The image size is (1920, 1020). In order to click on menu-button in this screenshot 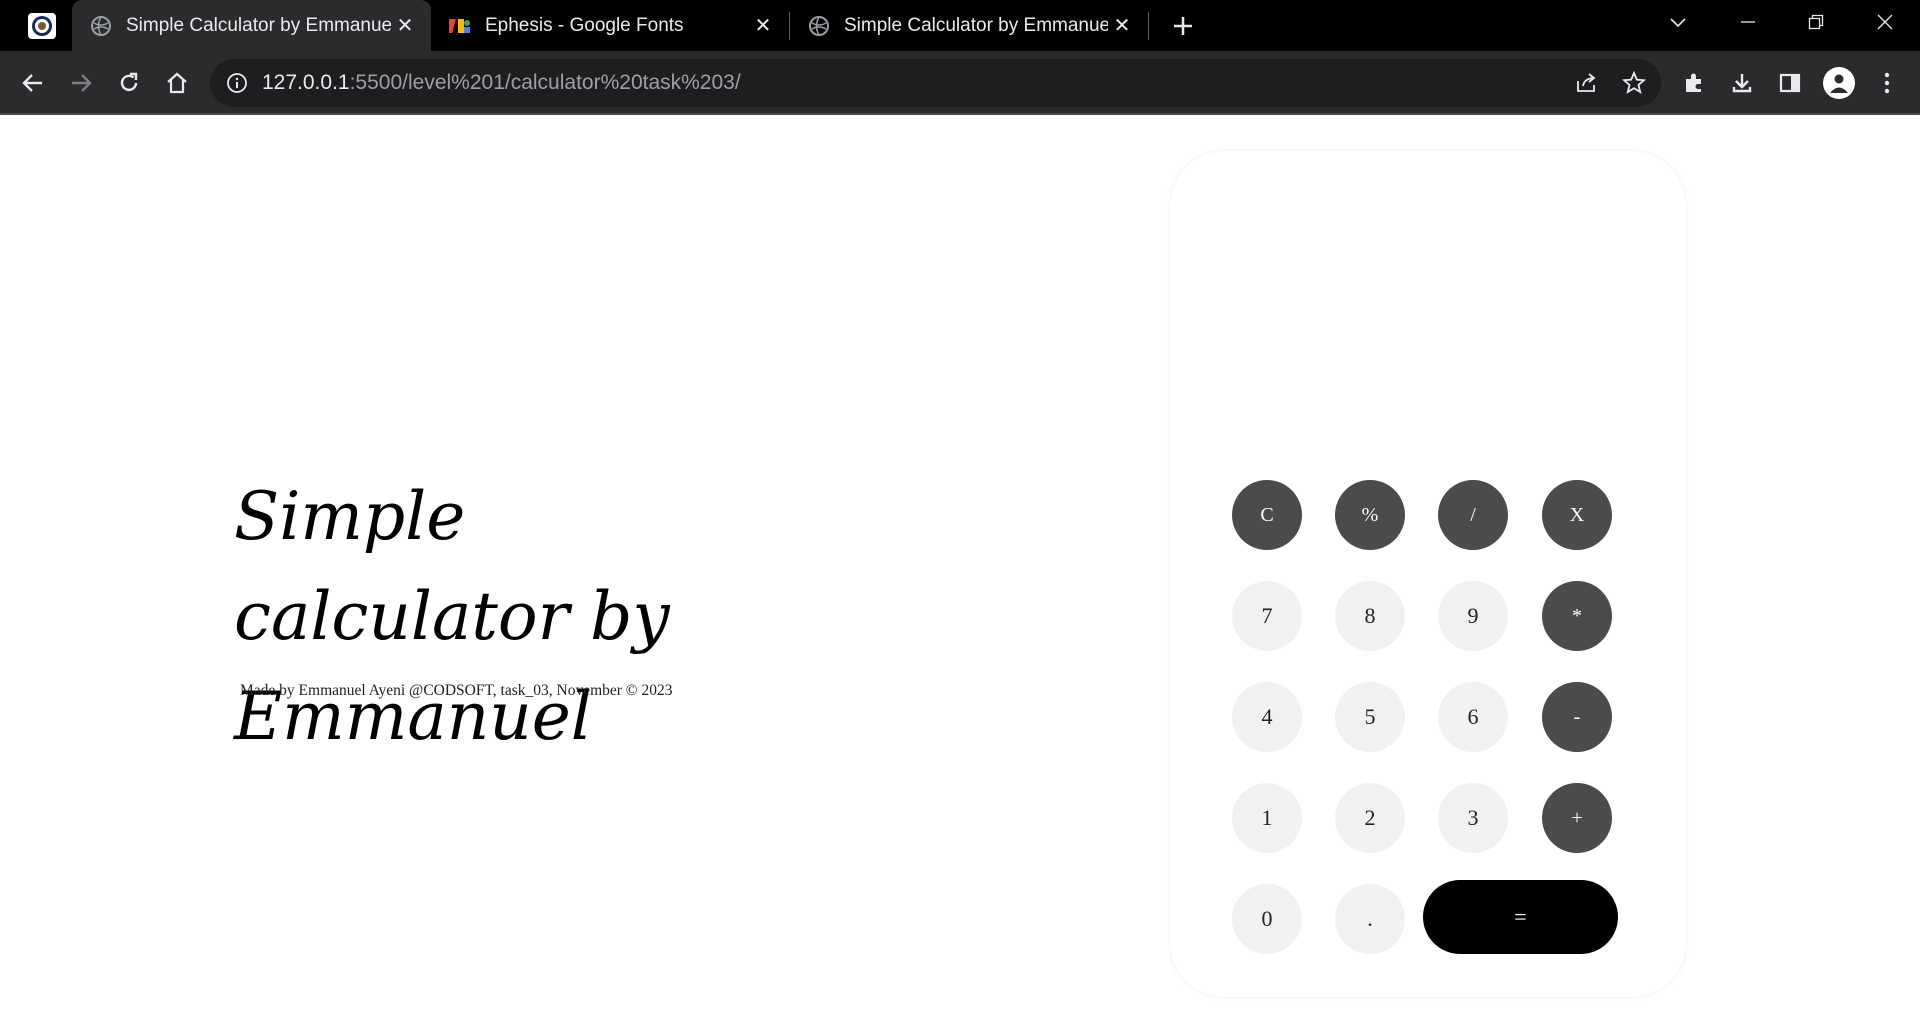, I will do `click(1887, 83)`.